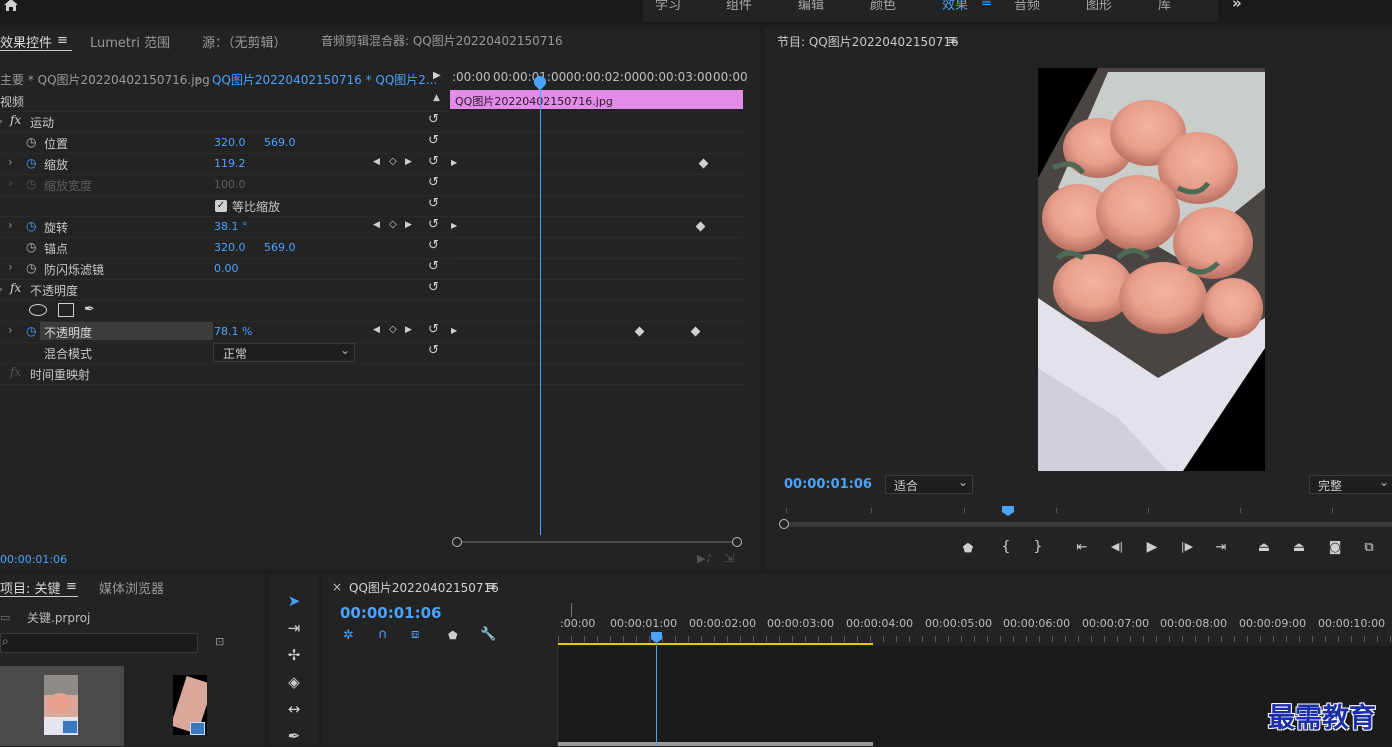  I want to click on track-select-tool-icon: ⇥, so click(294, 628).